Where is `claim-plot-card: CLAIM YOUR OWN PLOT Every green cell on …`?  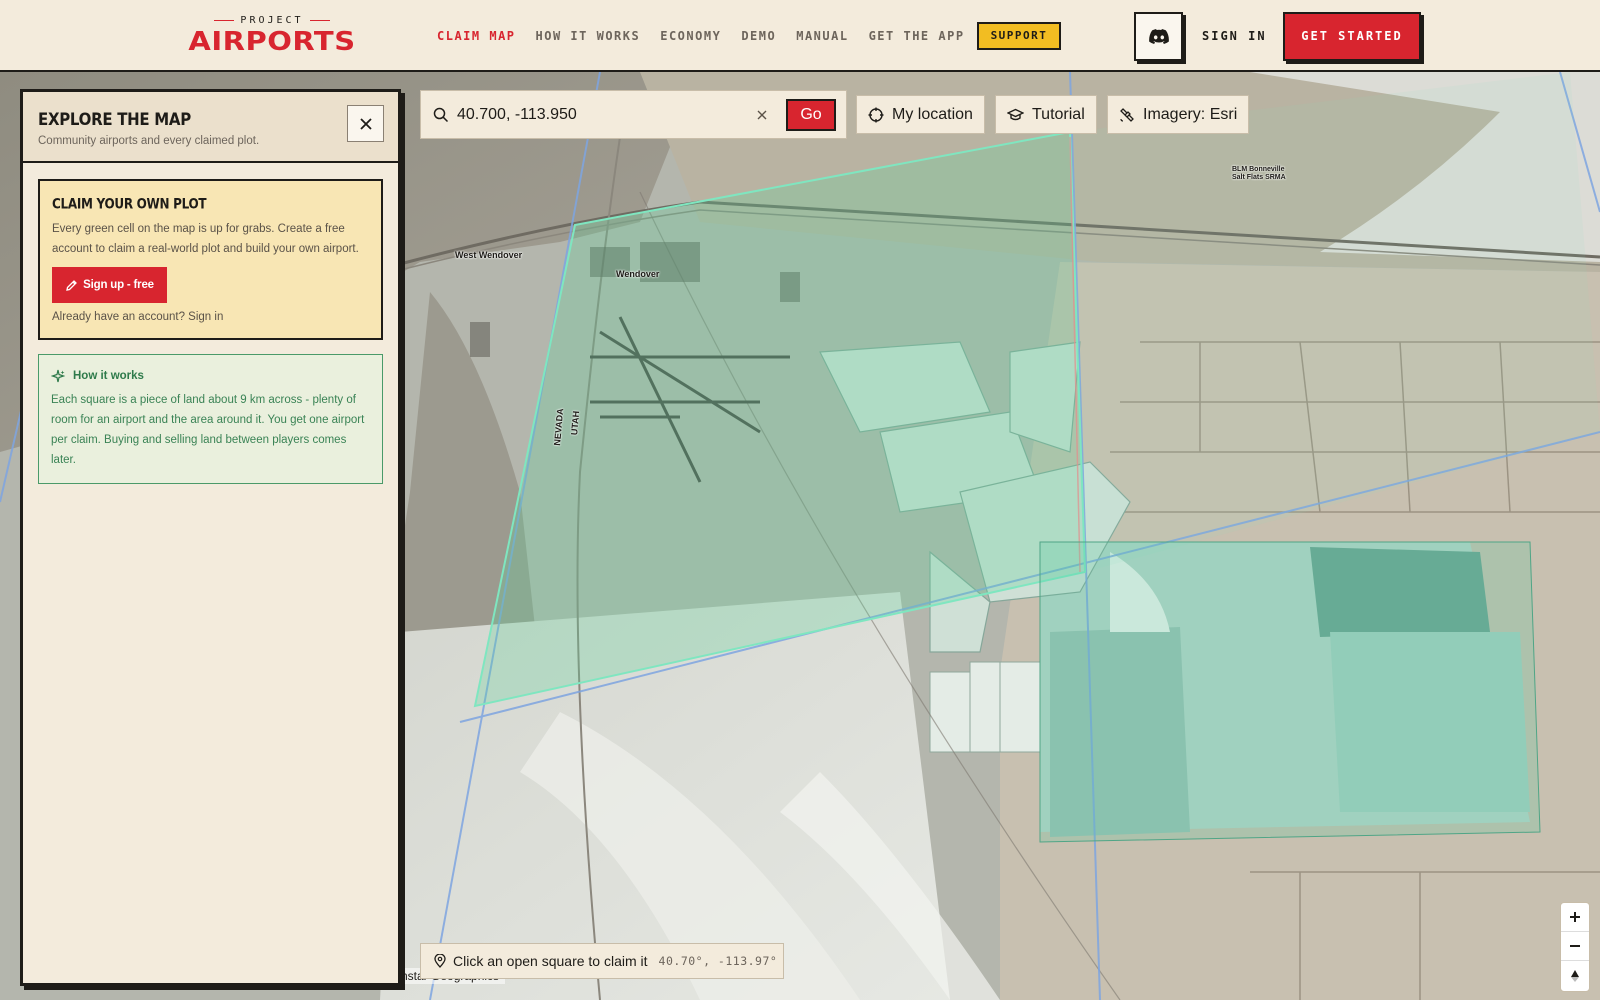 claim-plot-card: CLAIM YOUR OWN PLOT Every green cell on … is located at coordinates (210, 259).